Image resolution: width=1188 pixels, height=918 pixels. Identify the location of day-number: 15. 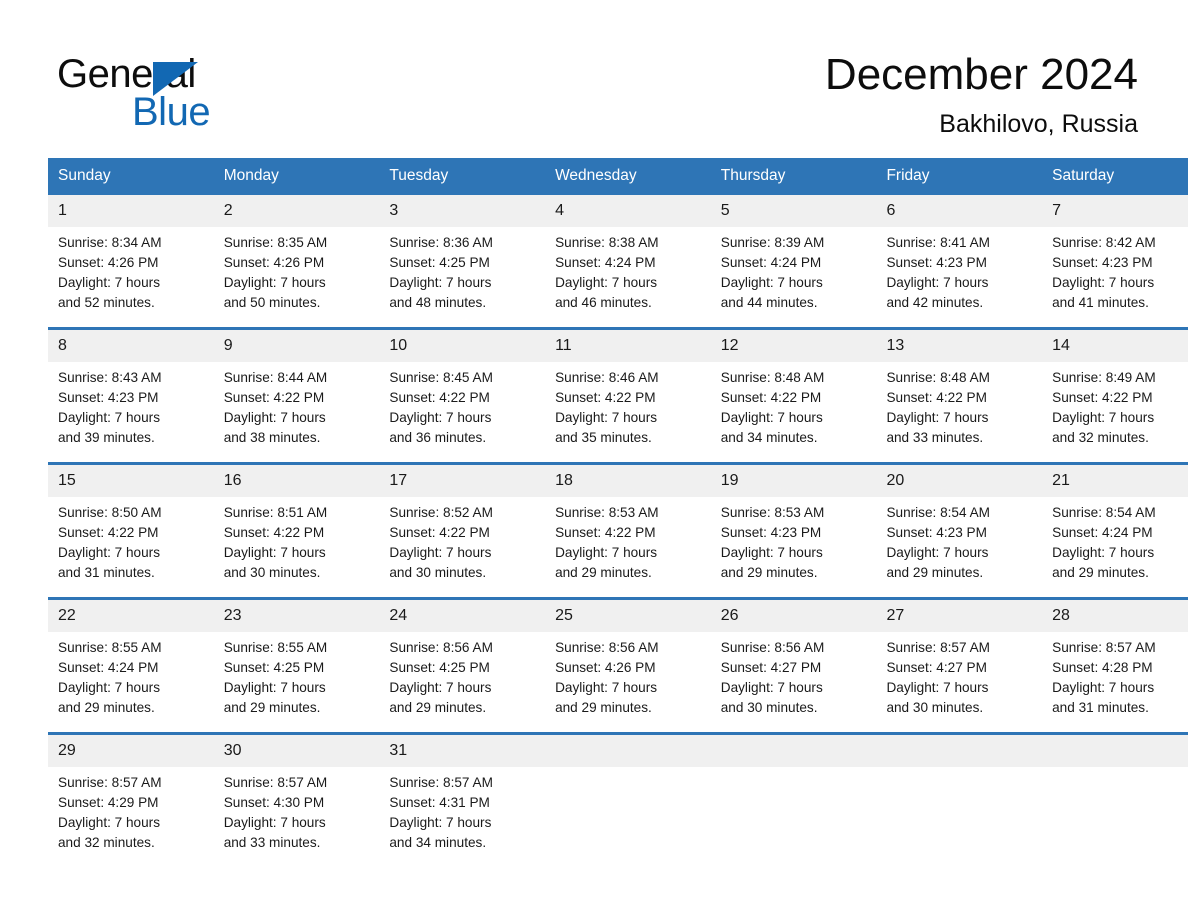
(131, 479).